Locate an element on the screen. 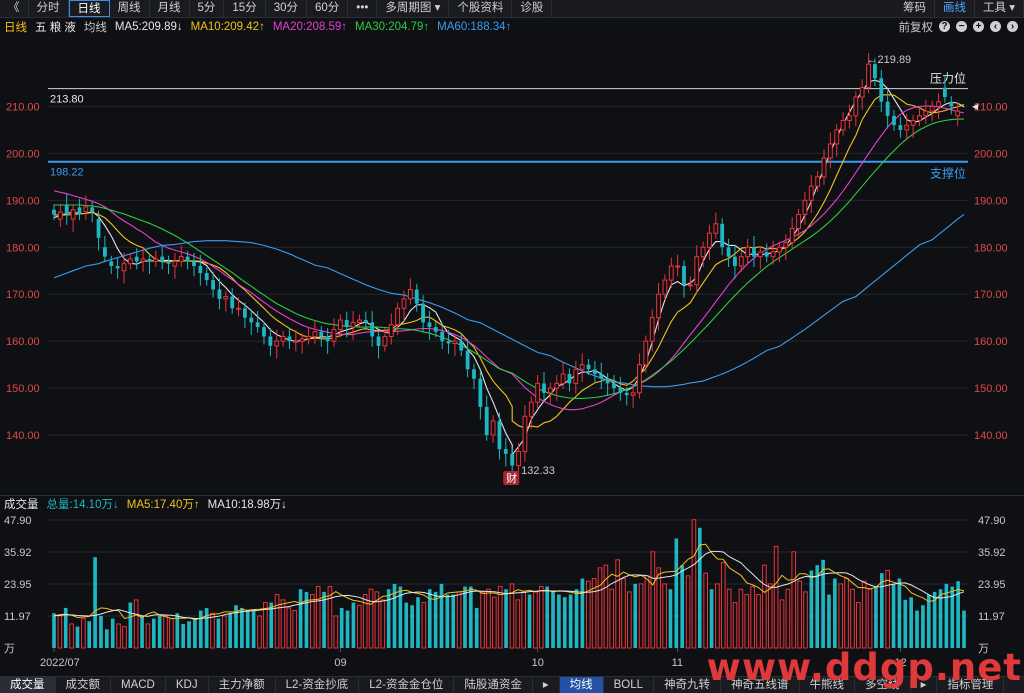  help-icon: ? is located at coordinates (944, 26).